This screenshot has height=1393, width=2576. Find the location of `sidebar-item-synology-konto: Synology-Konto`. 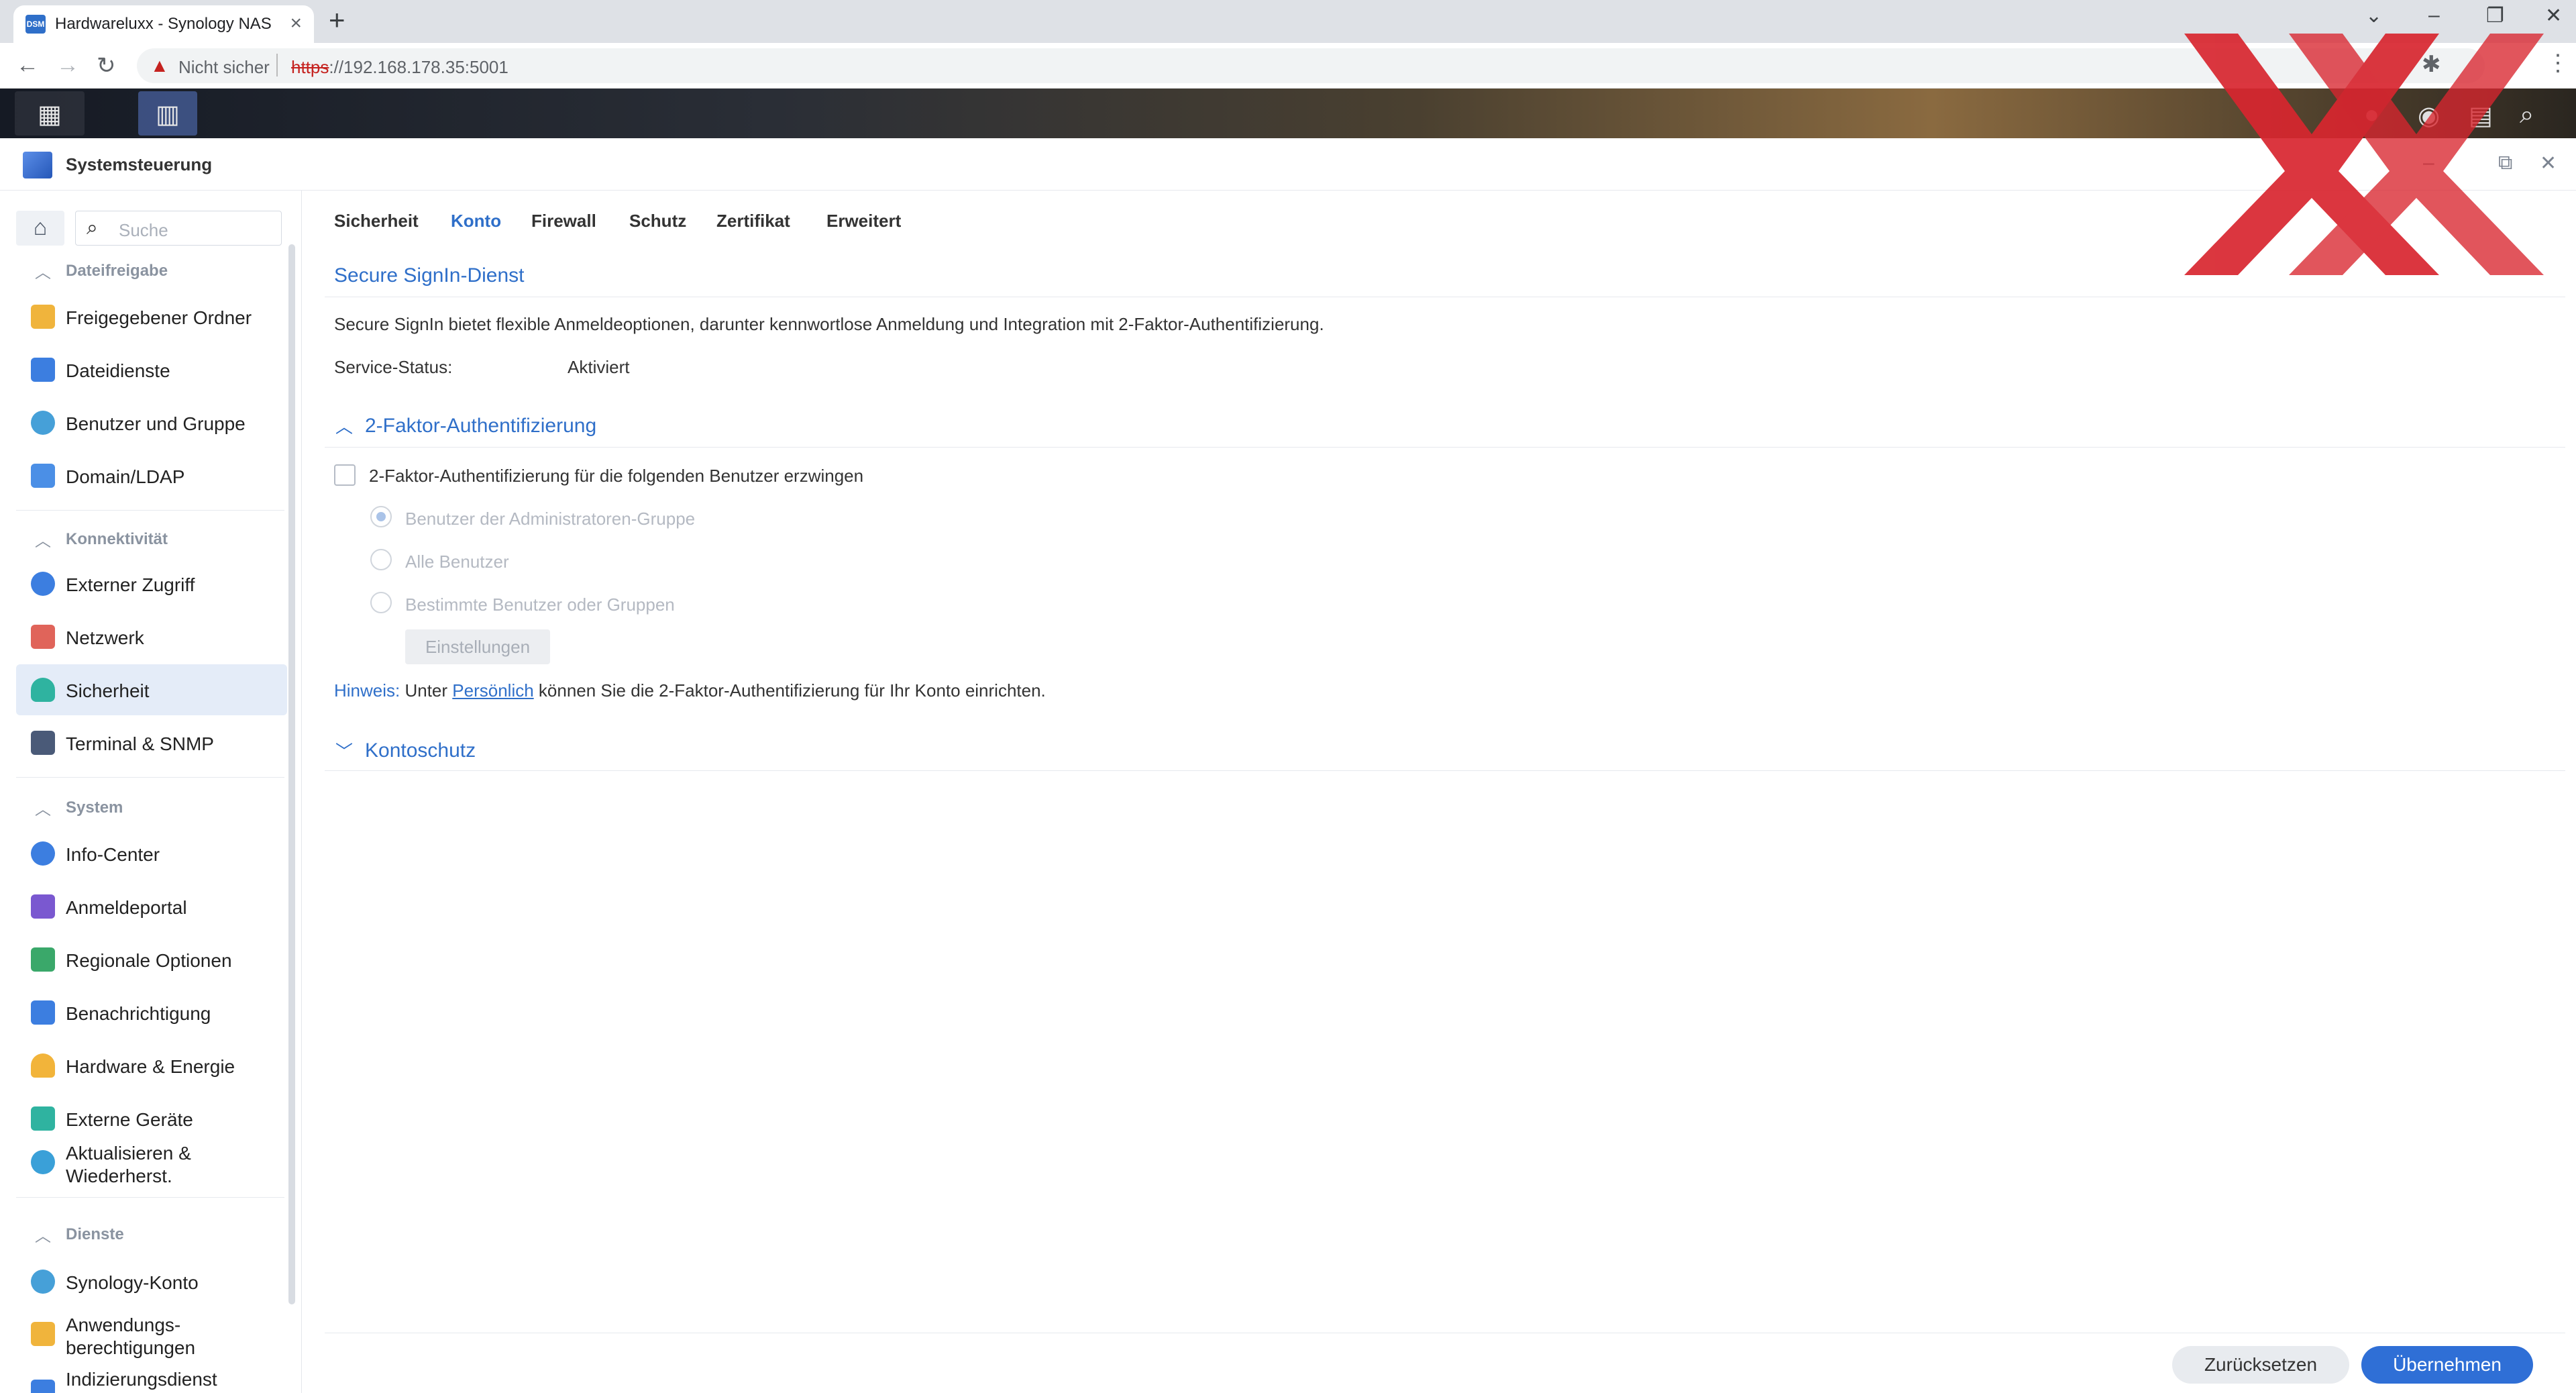

sidebar-item-synology-konto: Synology-Konto is located at coordinates (151, 1281).